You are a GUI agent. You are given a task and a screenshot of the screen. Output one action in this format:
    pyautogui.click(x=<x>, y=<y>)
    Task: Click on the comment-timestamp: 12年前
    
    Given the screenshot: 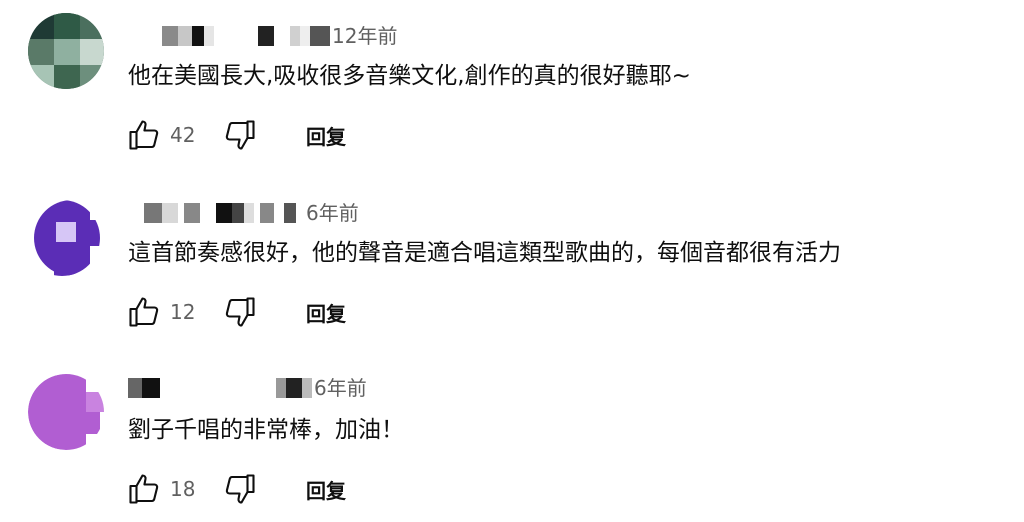 What is the action you would take?
    pyautogui.click(x=364, y=36)
    